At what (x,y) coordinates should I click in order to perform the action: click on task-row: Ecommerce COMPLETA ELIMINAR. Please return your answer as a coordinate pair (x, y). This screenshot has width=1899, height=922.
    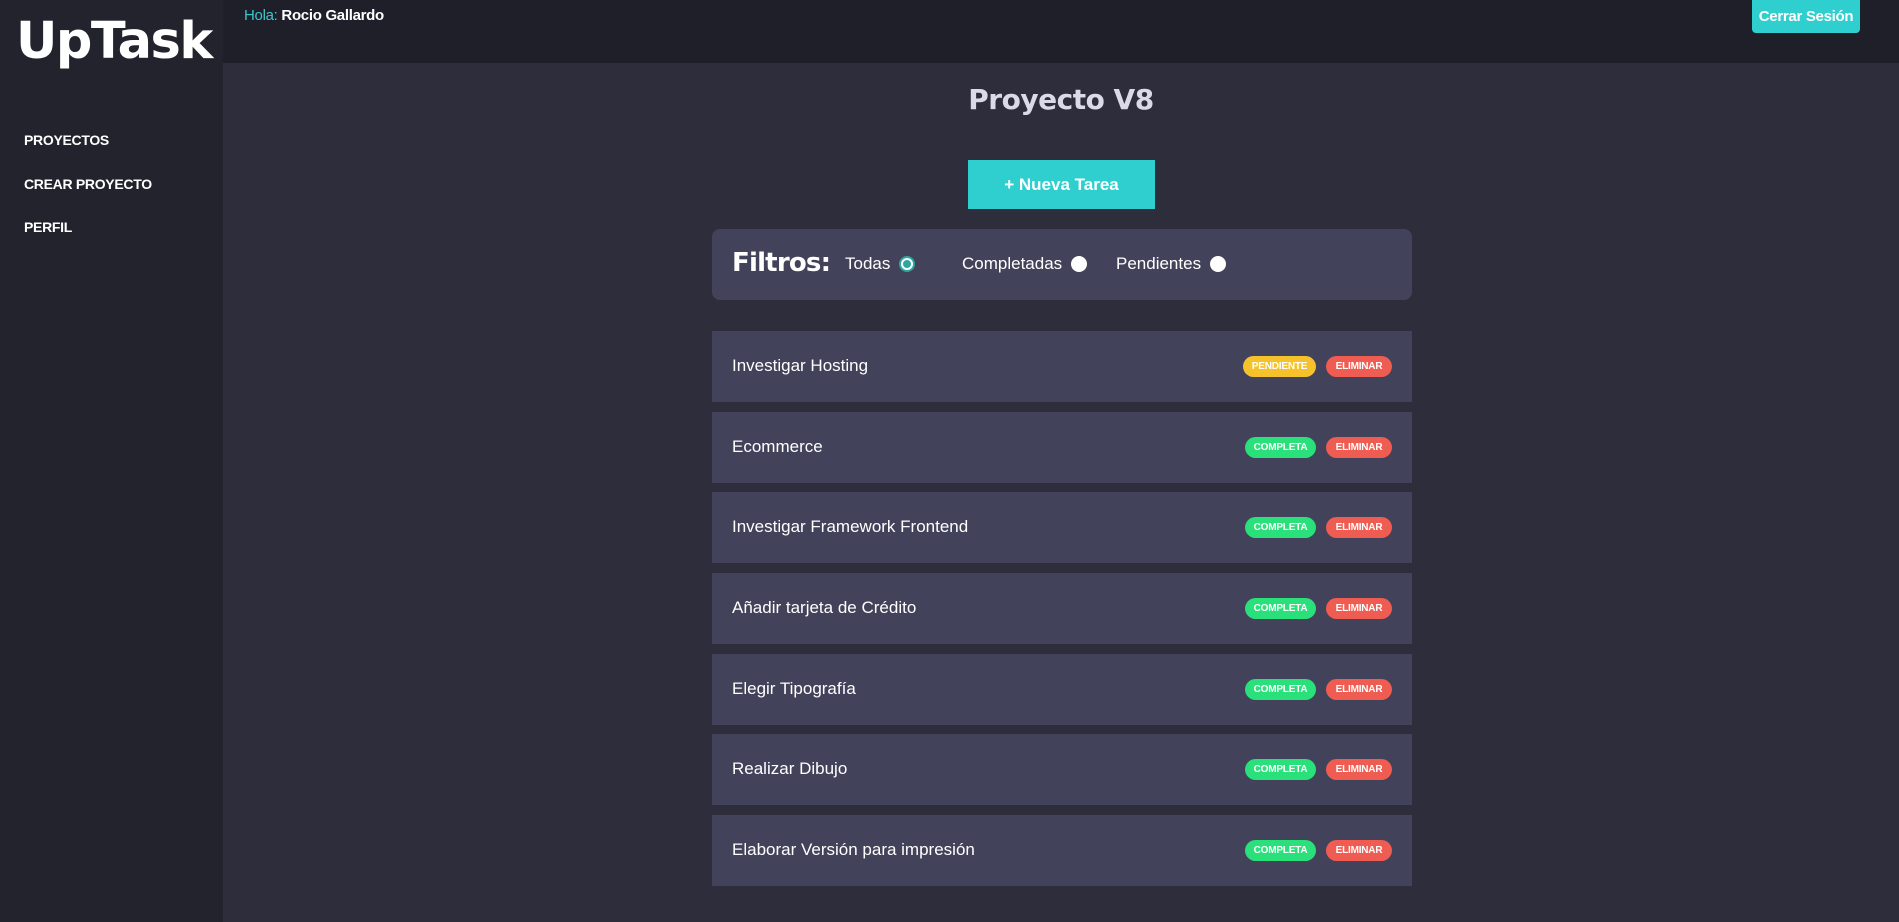
    Looking at the image, I should click on (1062, 447).